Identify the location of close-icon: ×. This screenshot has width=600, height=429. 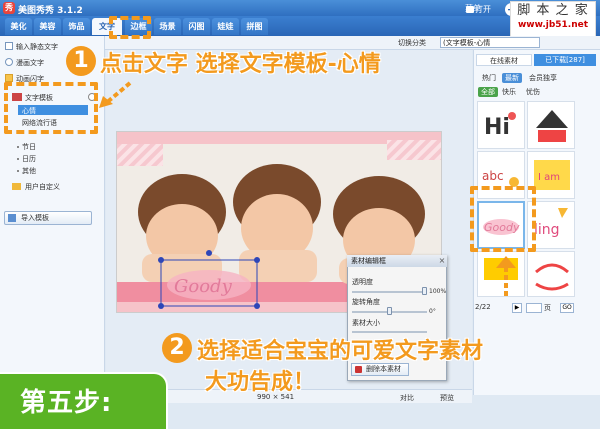
(442, 261).